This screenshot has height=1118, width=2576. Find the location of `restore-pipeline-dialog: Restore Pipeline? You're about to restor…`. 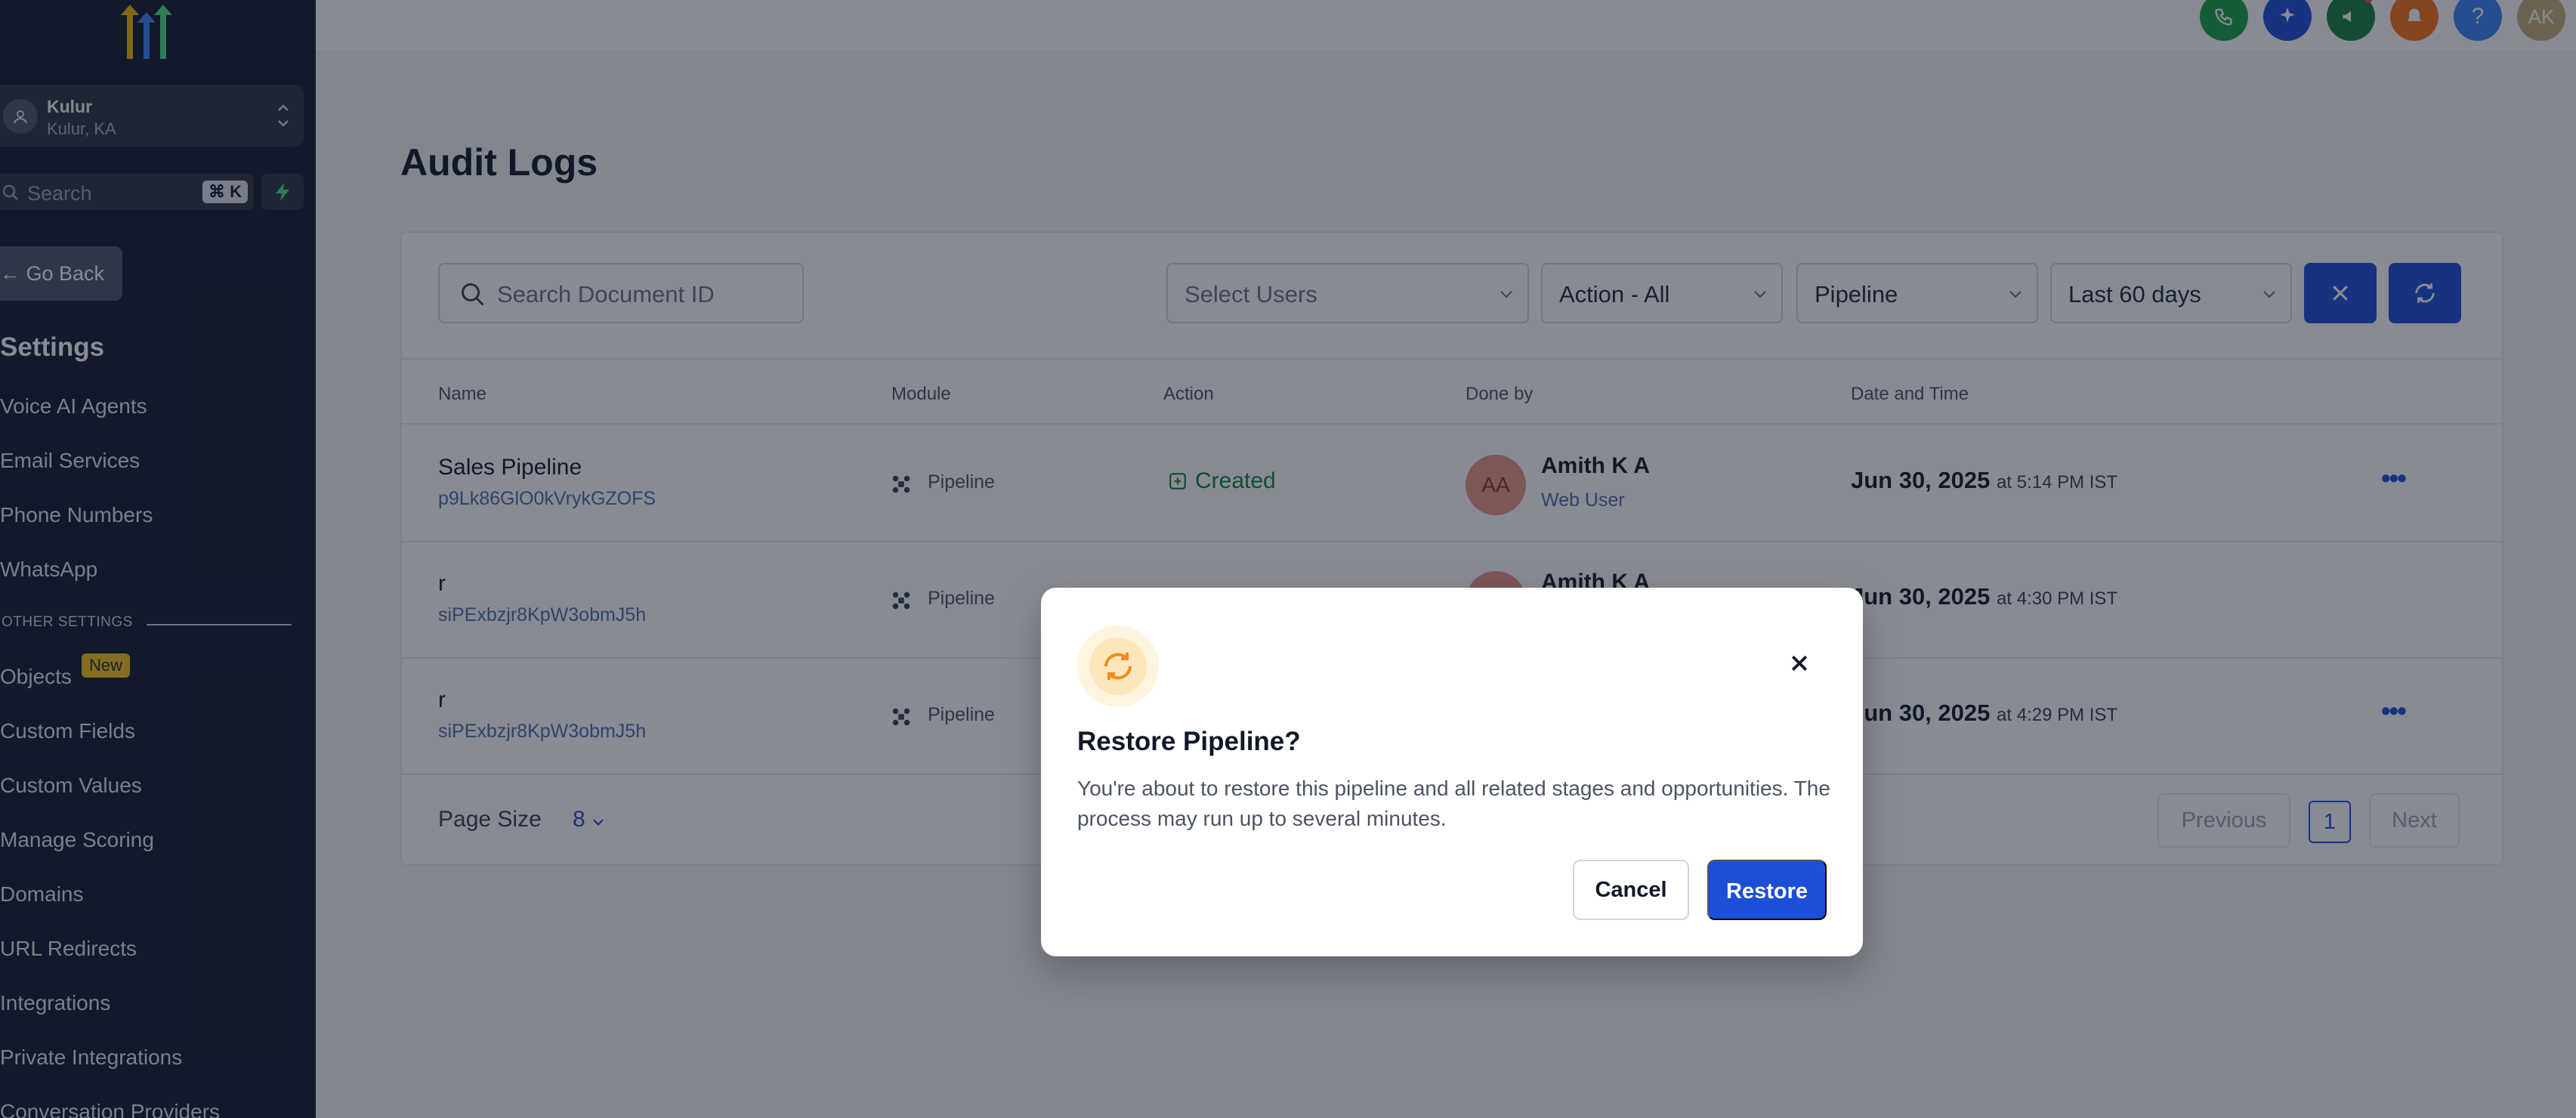

restore-pipeline-dialog: Restore Pipeline? You're about to restor… is located at coordinates (1452, 772).